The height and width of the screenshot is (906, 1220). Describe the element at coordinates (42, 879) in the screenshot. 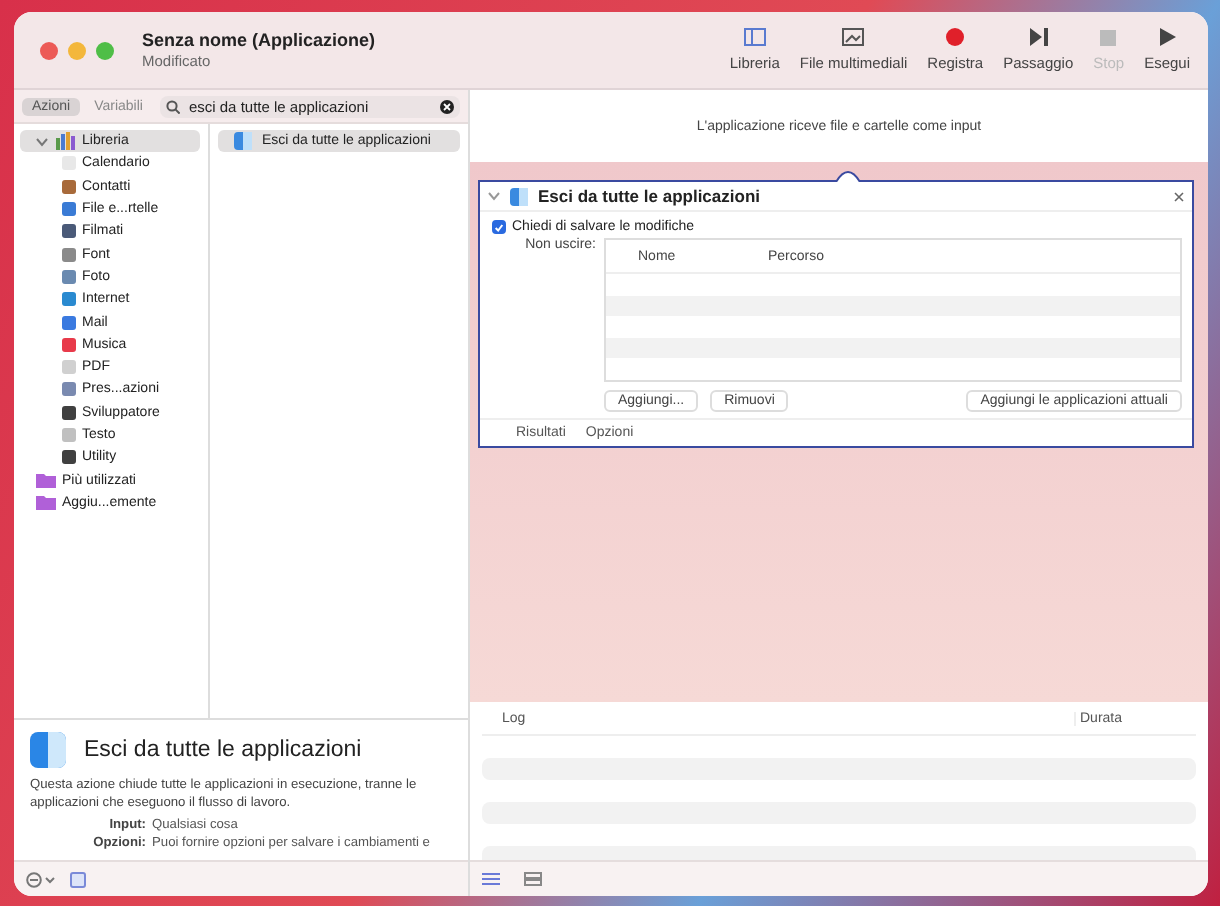

I see `action-menu-icon` at that location.